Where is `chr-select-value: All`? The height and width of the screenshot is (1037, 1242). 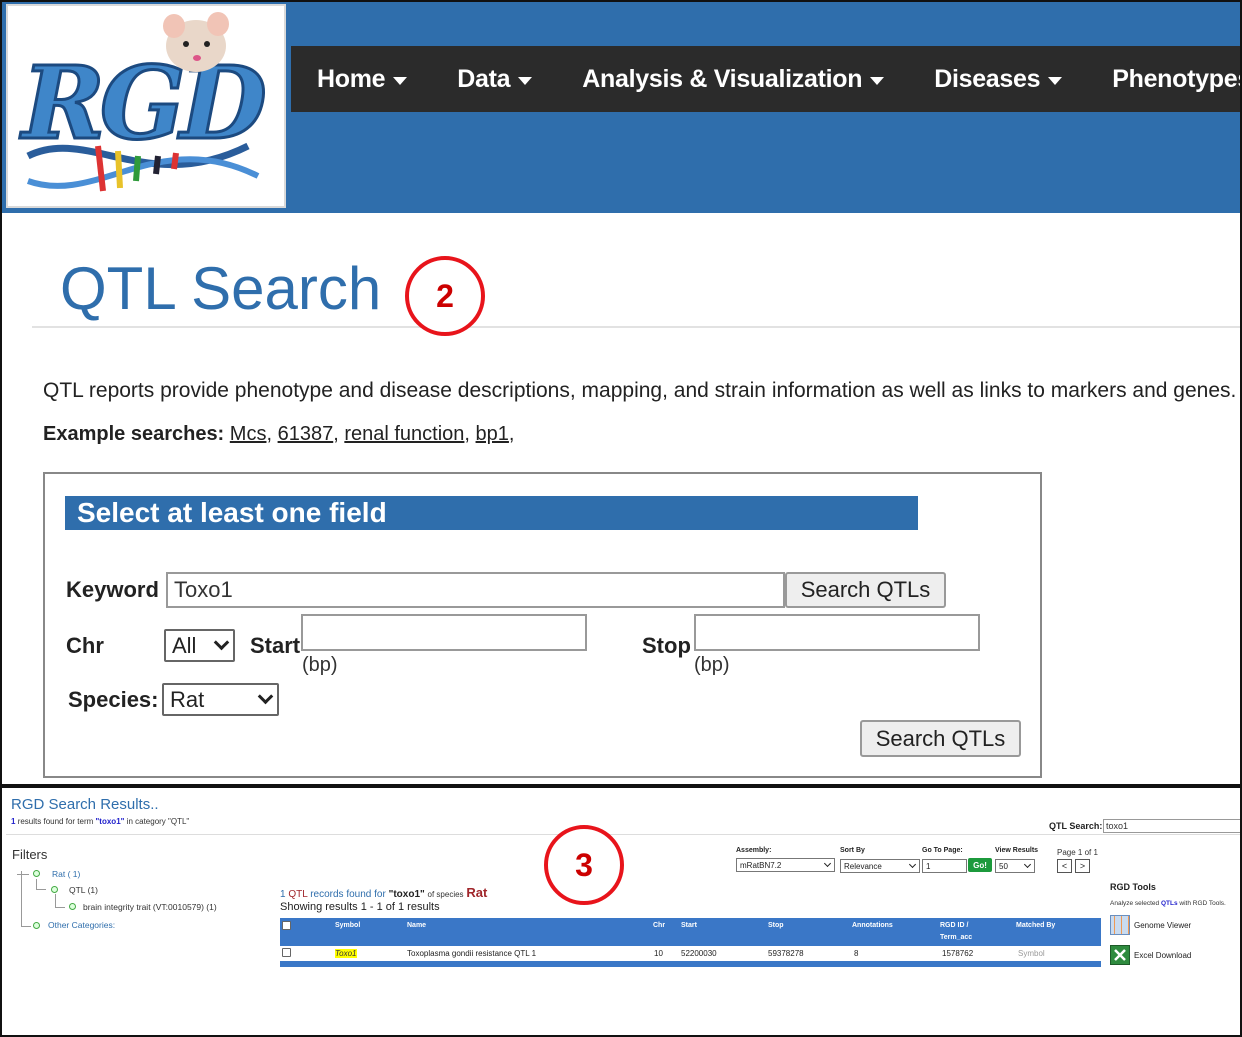 chr-select-value: All is located at coordinates (184, 645).